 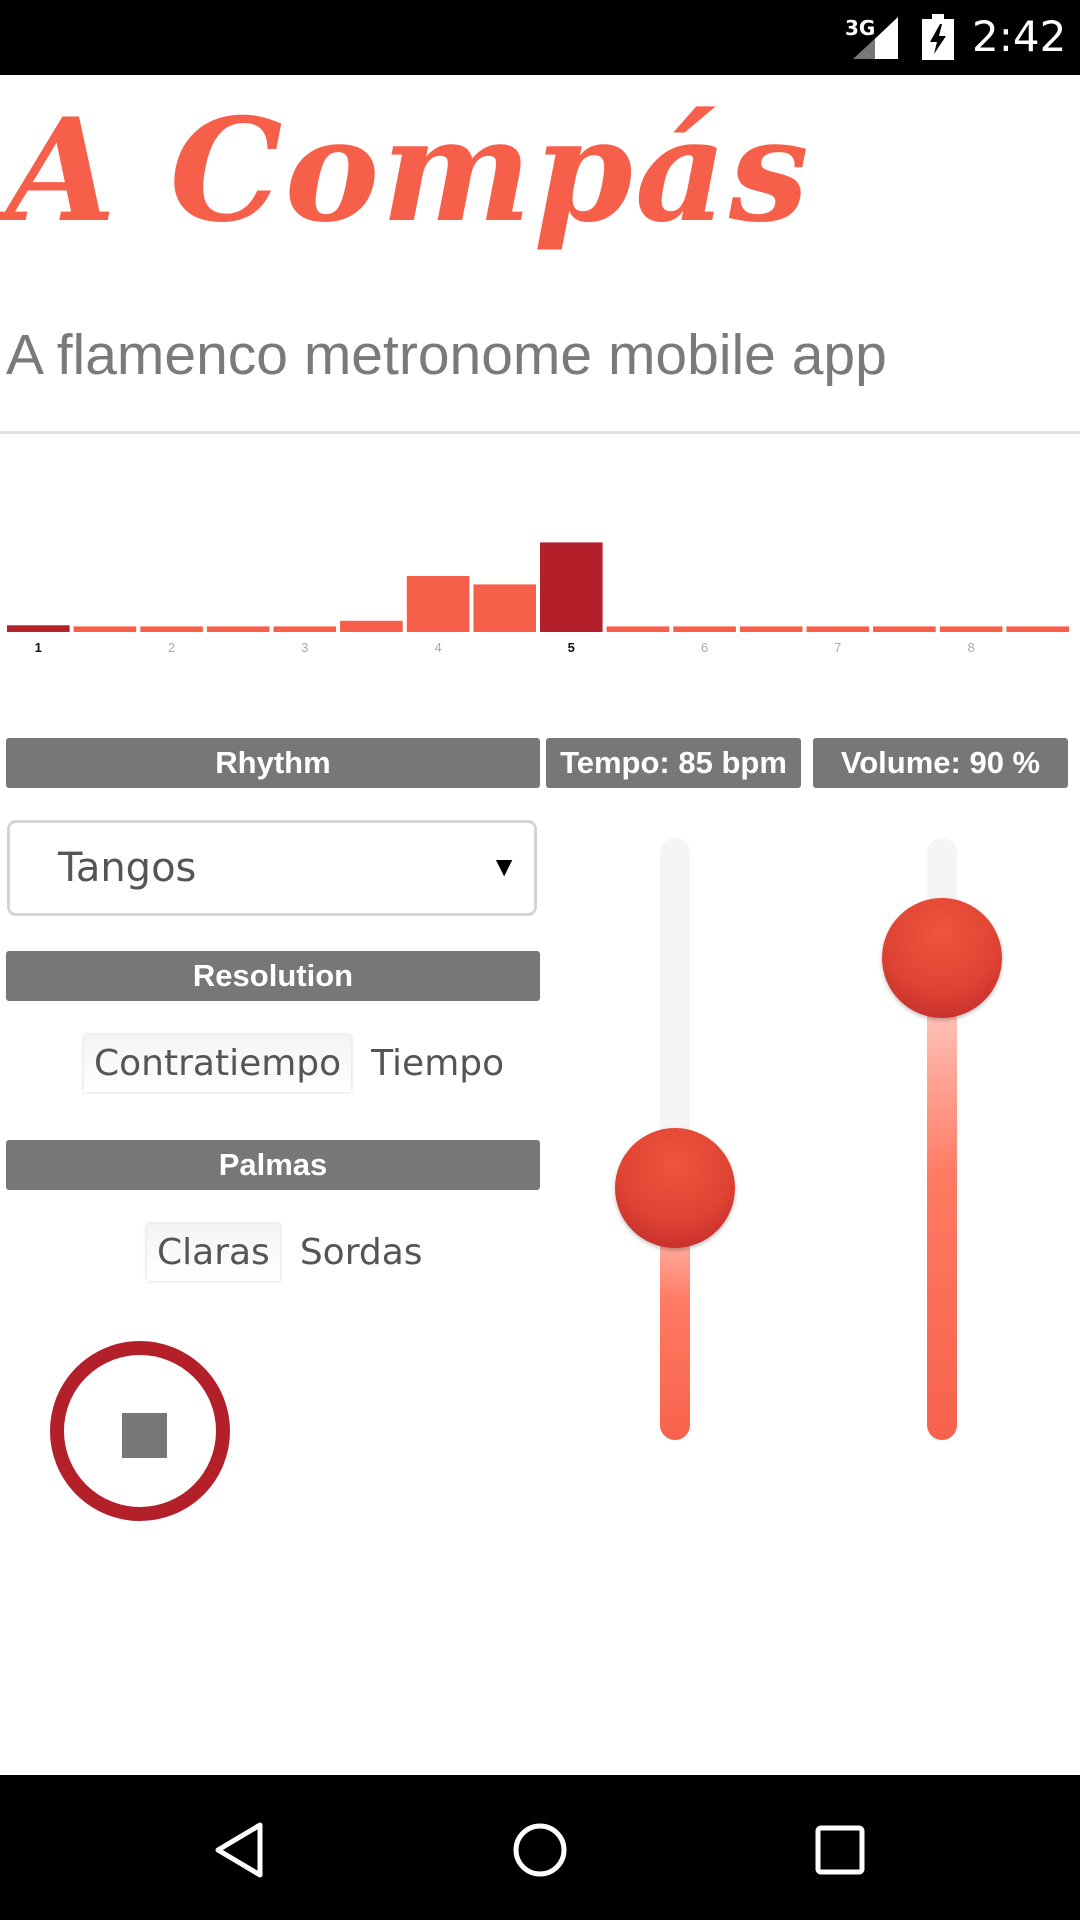 I want to click on signal-icon, so click(x=875, y=38).